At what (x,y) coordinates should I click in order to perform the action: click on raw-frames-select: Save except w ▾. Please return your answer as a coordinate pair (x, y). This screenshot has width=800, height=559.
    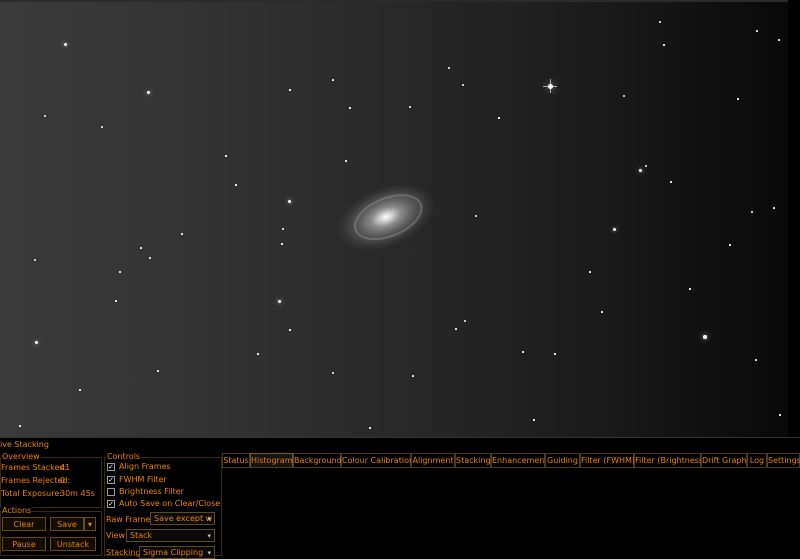
    Looking at the image, I should click on (182, 518).